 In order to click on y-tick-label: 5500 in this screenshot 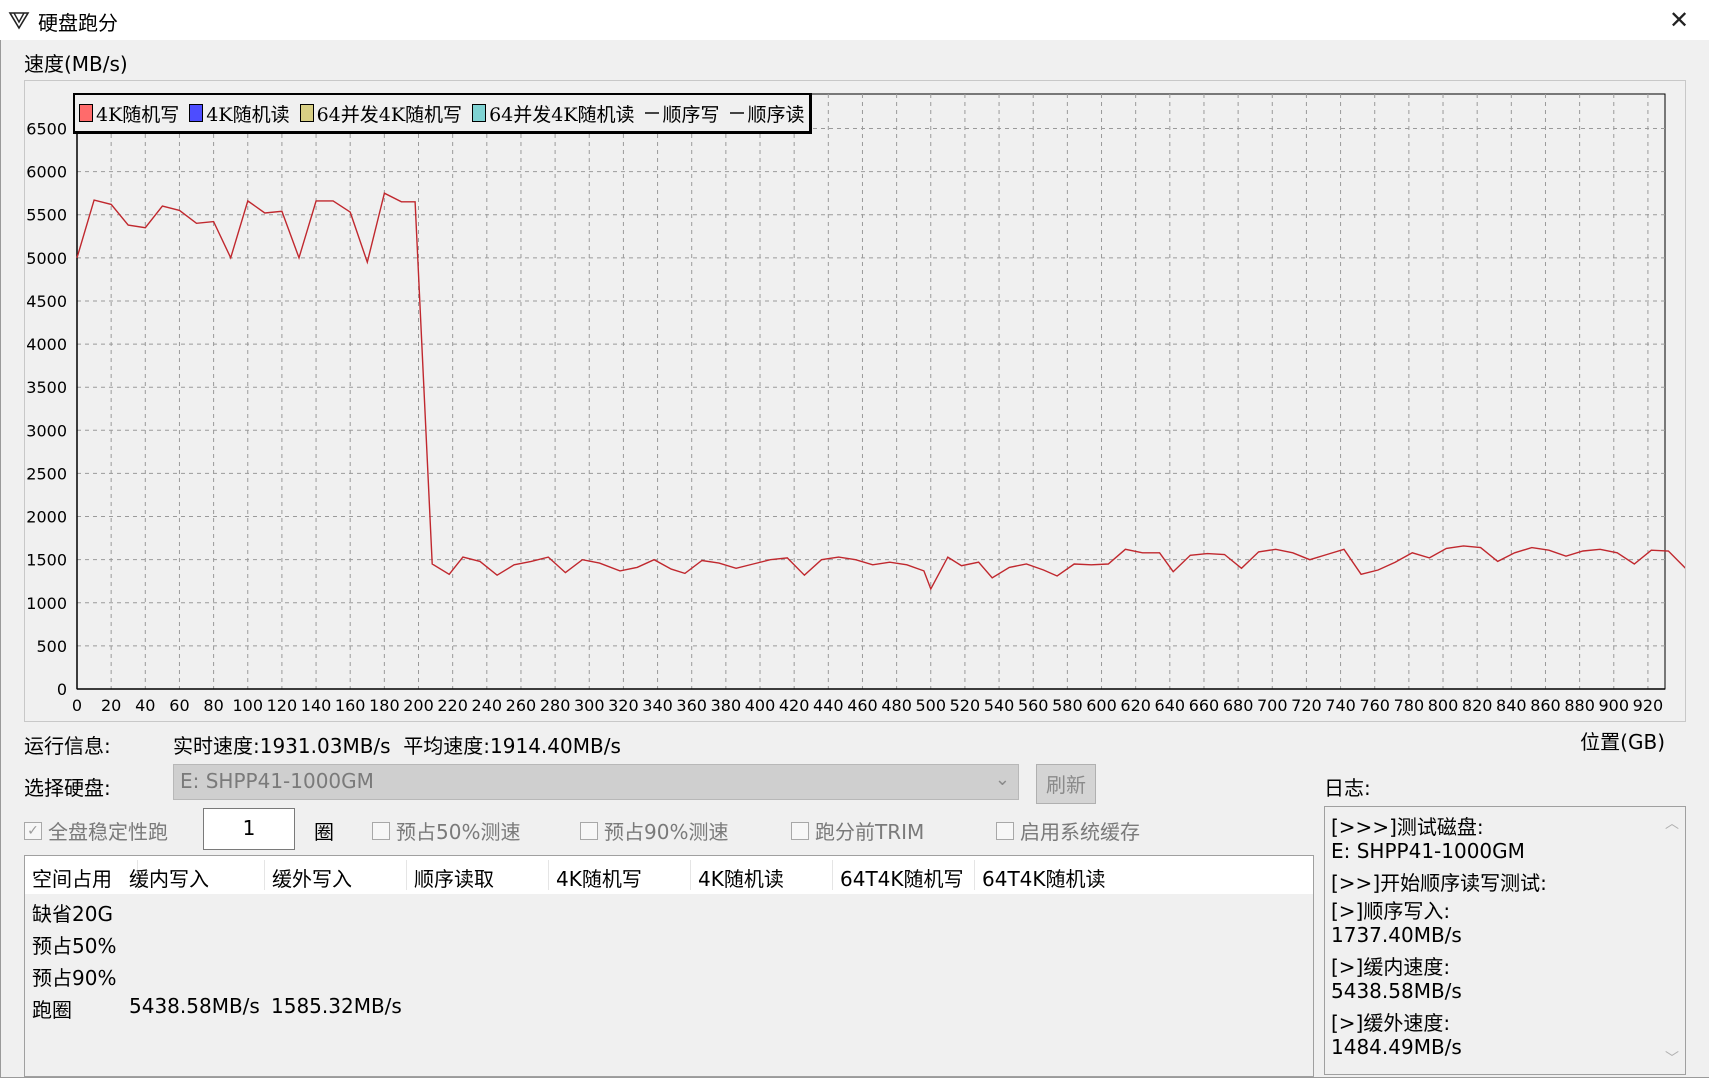, I will do `click(46, 215)`.